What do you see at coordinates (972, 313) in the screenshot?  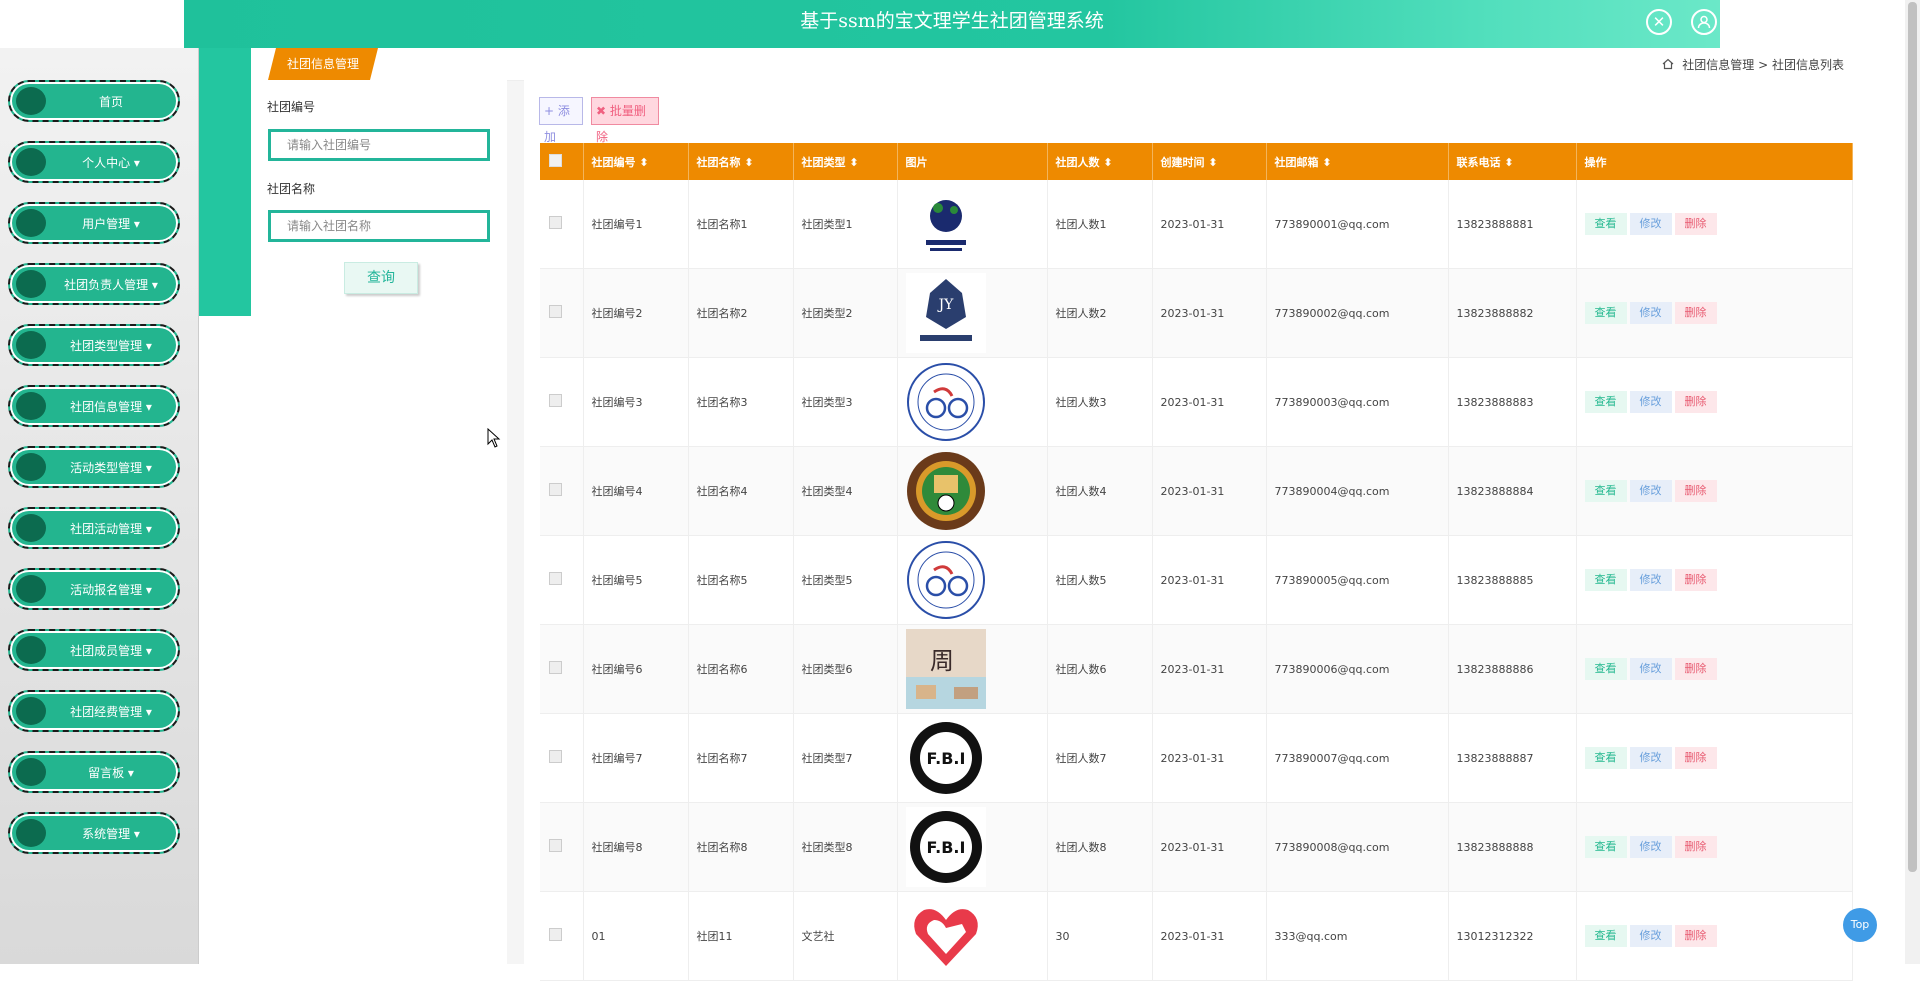 I see `club-logo-cell: JY` at bounding box center [972, 313].